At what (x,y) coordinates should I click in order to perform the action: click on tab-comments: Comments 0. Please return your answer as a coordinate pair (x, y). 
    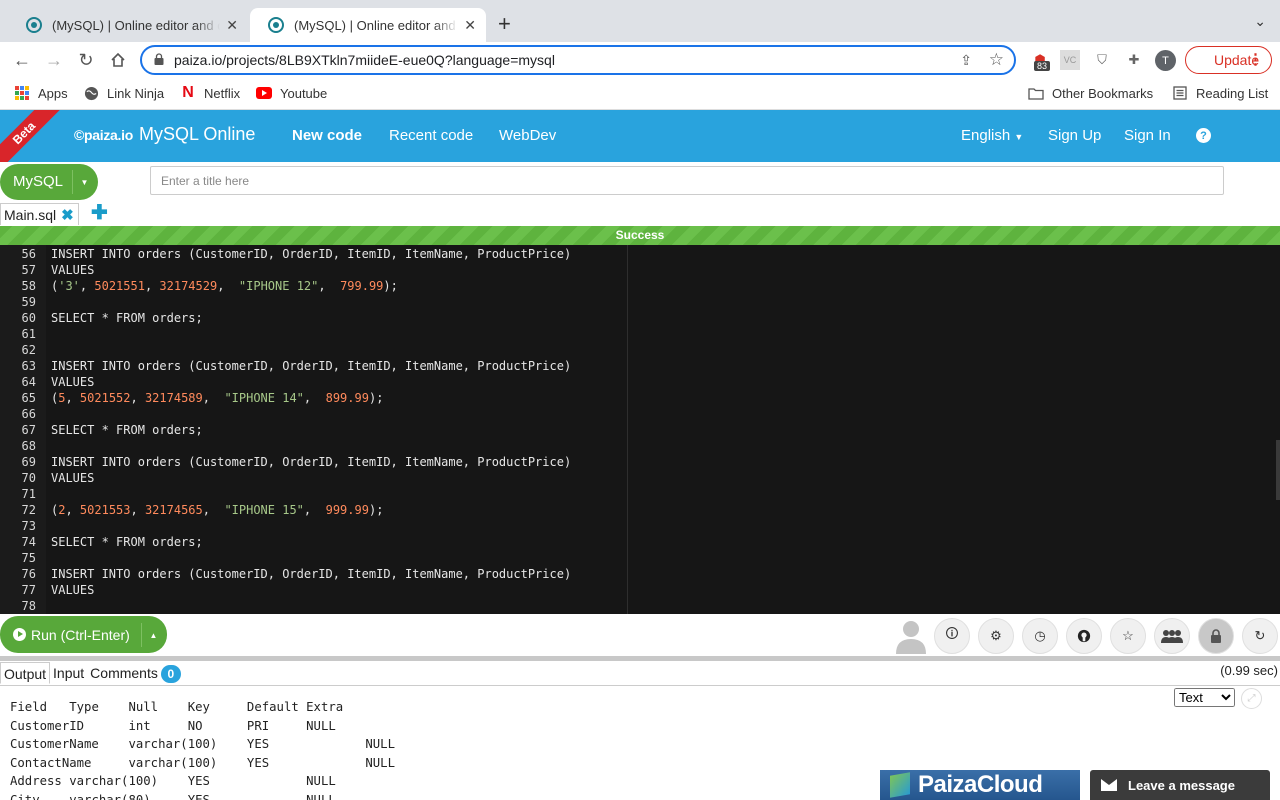
    Looking at the image, I should click on (135, 673).